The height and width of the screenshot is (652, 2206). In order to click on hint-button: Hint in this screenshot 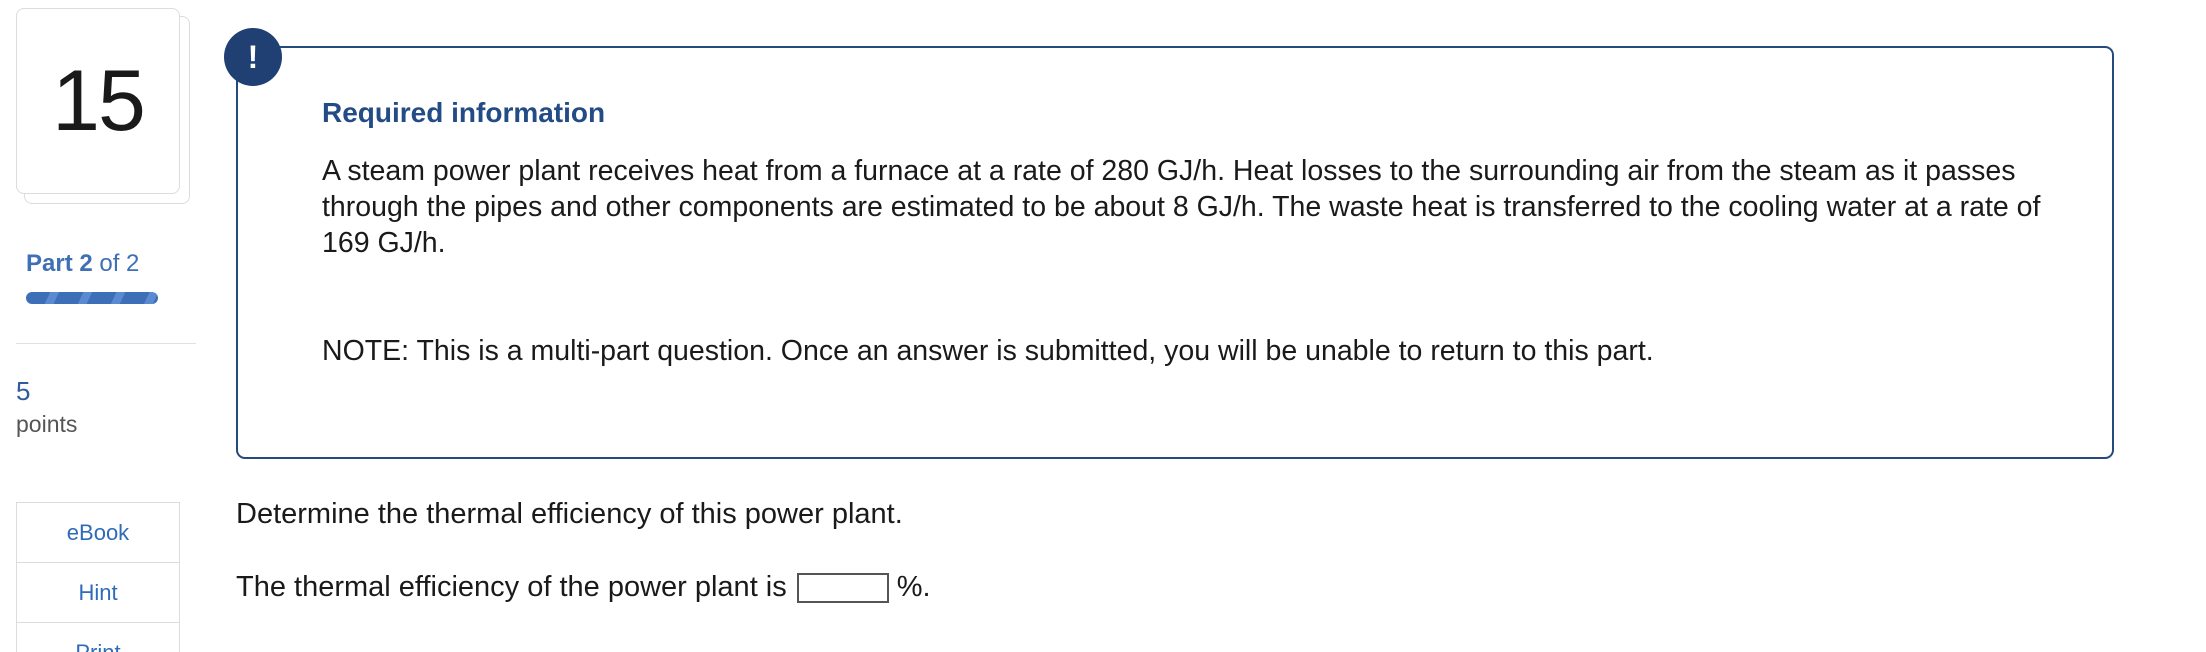, I will do `click(98, 593)`.